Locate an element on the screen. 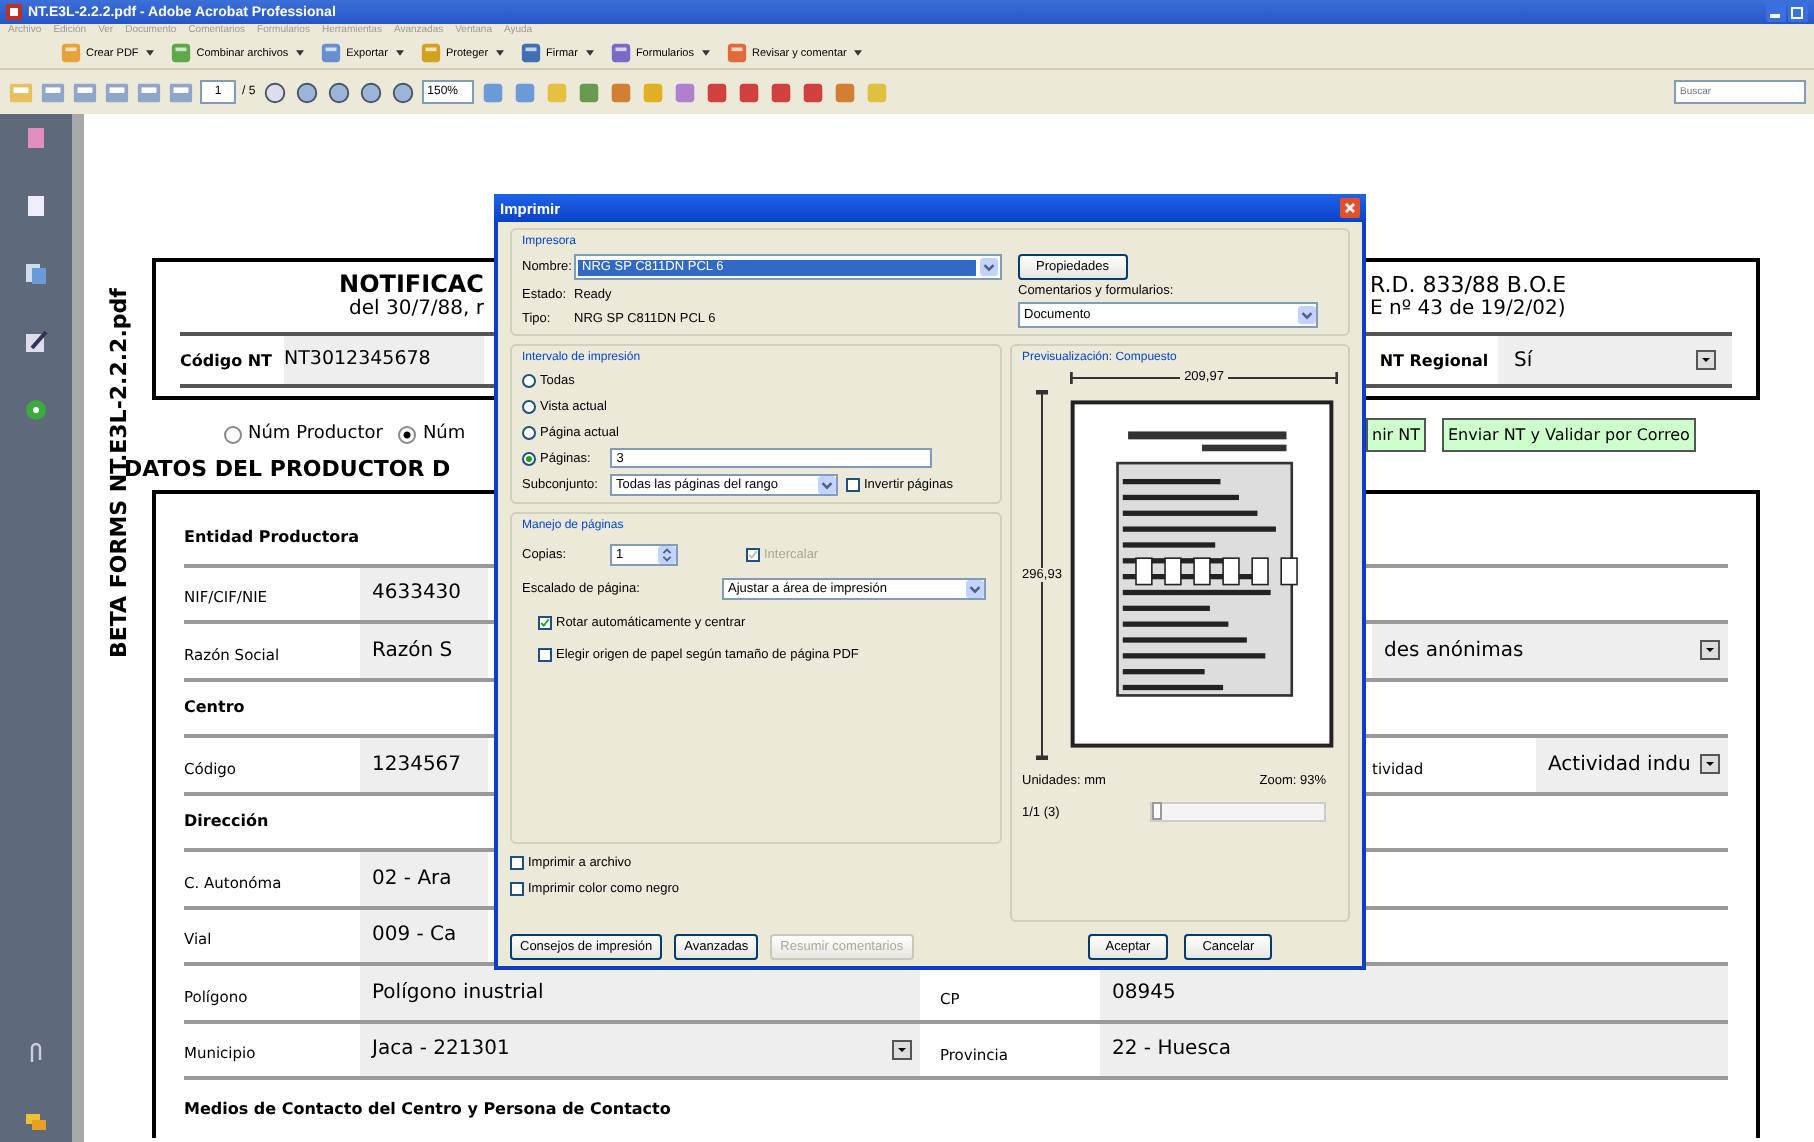  text-field: 4633430 is located at coordinates (424, 593).